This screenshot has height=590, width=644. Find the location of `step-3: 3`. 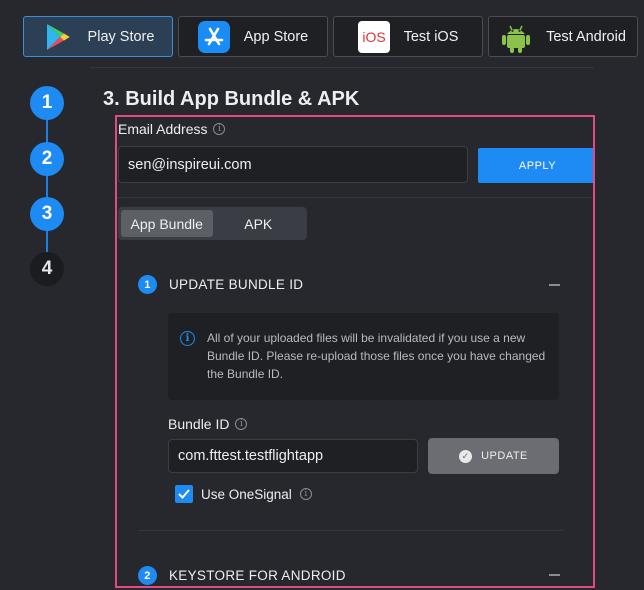

step-3: 3 is located at coordinates (47, 214).